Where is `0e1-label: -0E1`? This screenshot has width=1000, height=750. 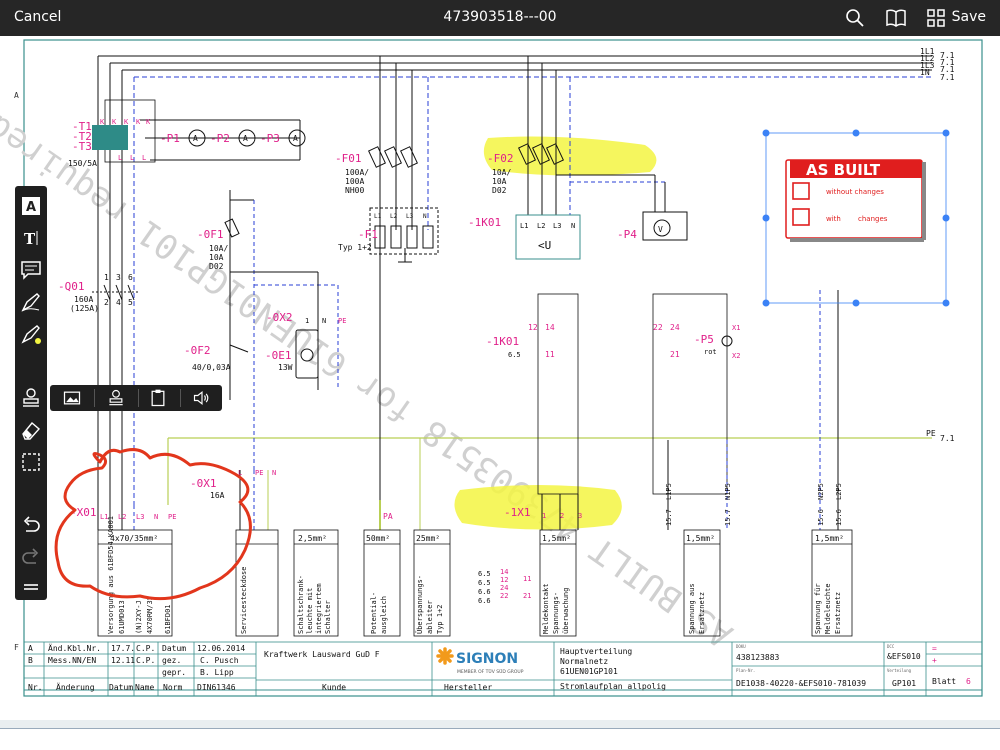 0e1-label: -0E1 is located at coordinates (278, 355).